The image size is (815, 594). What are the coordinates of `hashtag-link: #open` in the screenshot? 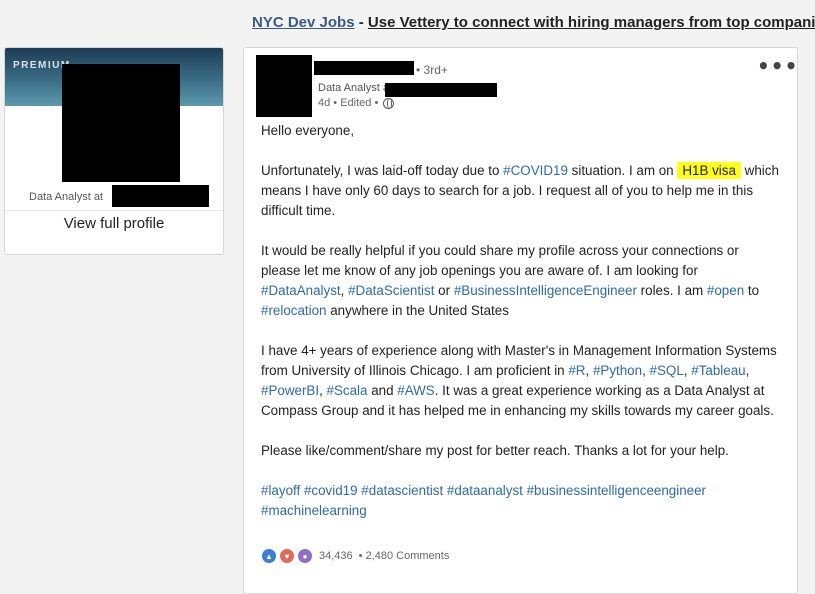 It's located at (725, 290).